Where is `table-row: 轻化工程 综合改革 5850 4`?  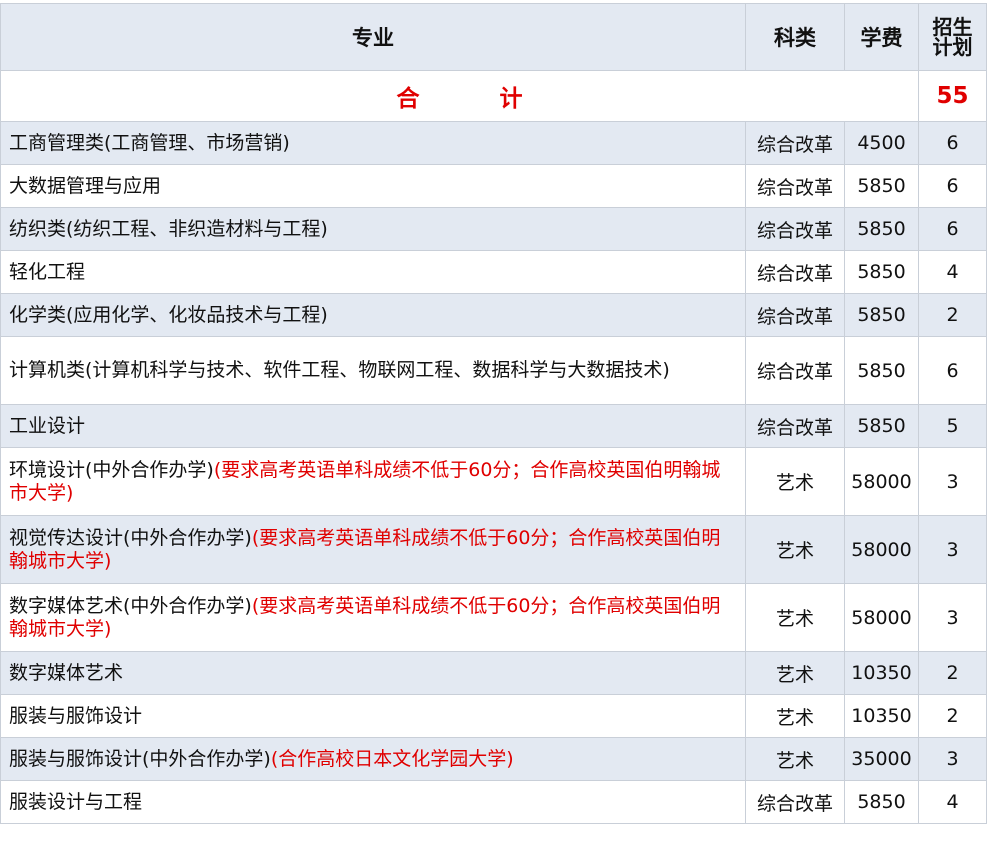
table-row: 轻化工程 综合改革 5850 4 is located at coordinates (493, 272).